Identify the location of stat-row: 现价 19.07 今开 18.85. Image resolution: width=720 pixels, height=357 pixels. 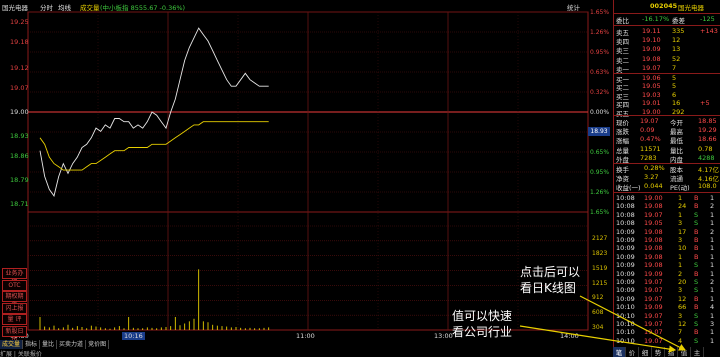
(667, 122).